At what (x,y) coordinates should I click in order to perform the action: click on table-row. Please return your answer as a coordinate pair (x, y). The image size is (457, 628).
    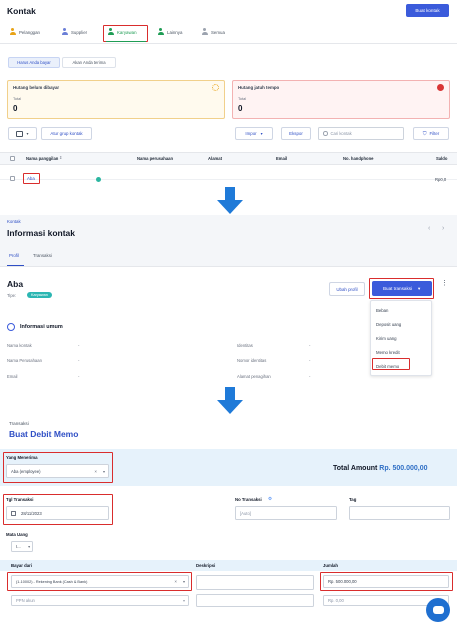
    Looking at the image, I should click on (228, 173).